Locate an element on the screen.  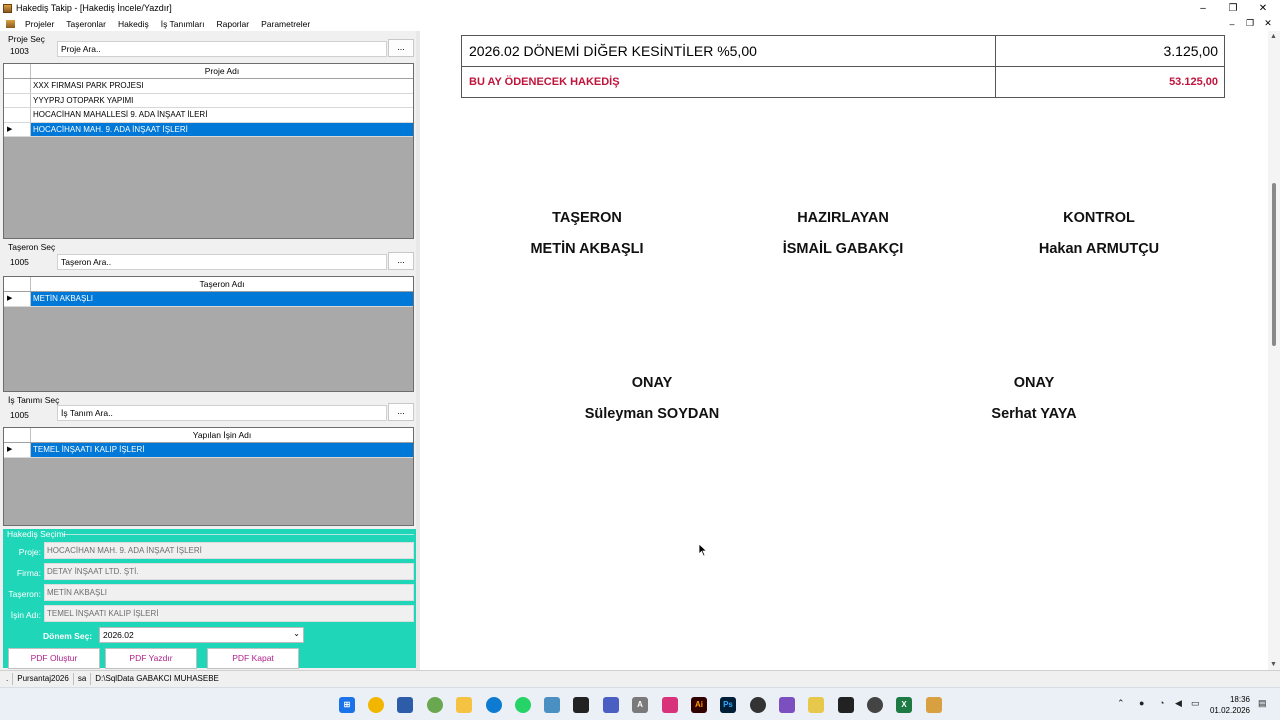
proje-cell: XXX FIRMASI PARK PROJESI is located at coordinates (222, 86).